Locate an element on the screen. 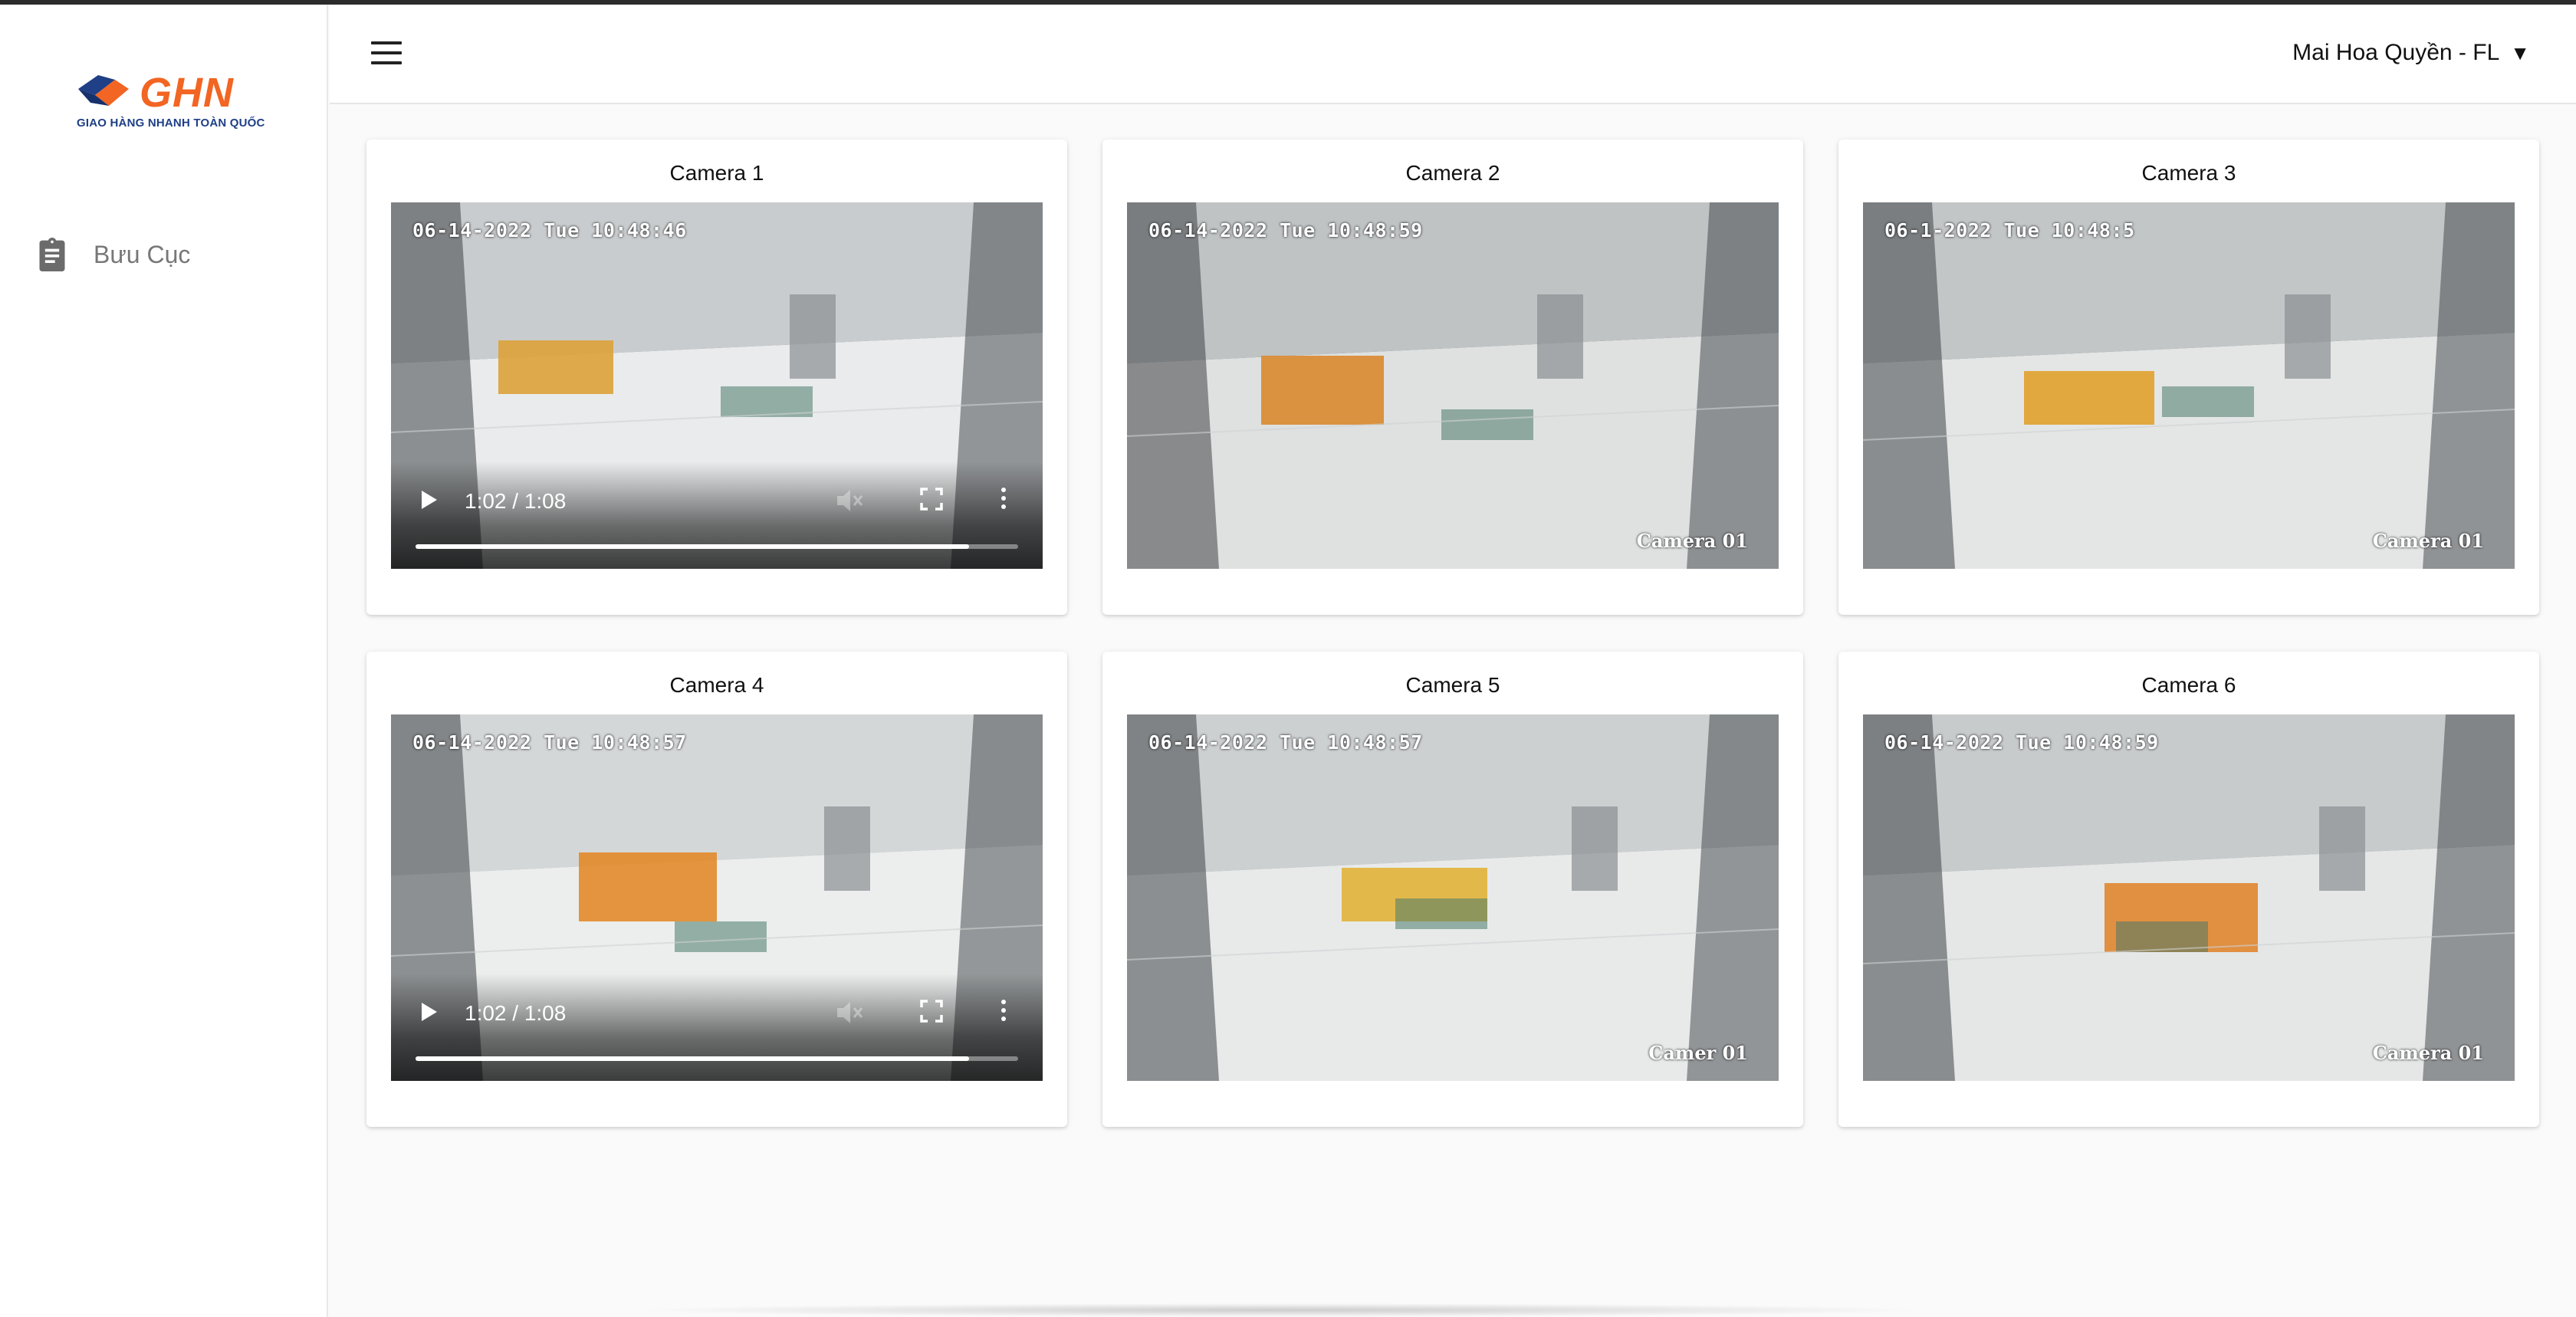  camera-video: 06-14-2022 Tue 10:48:57 1:02 / 1:08 is located at coordinates (717, 898).